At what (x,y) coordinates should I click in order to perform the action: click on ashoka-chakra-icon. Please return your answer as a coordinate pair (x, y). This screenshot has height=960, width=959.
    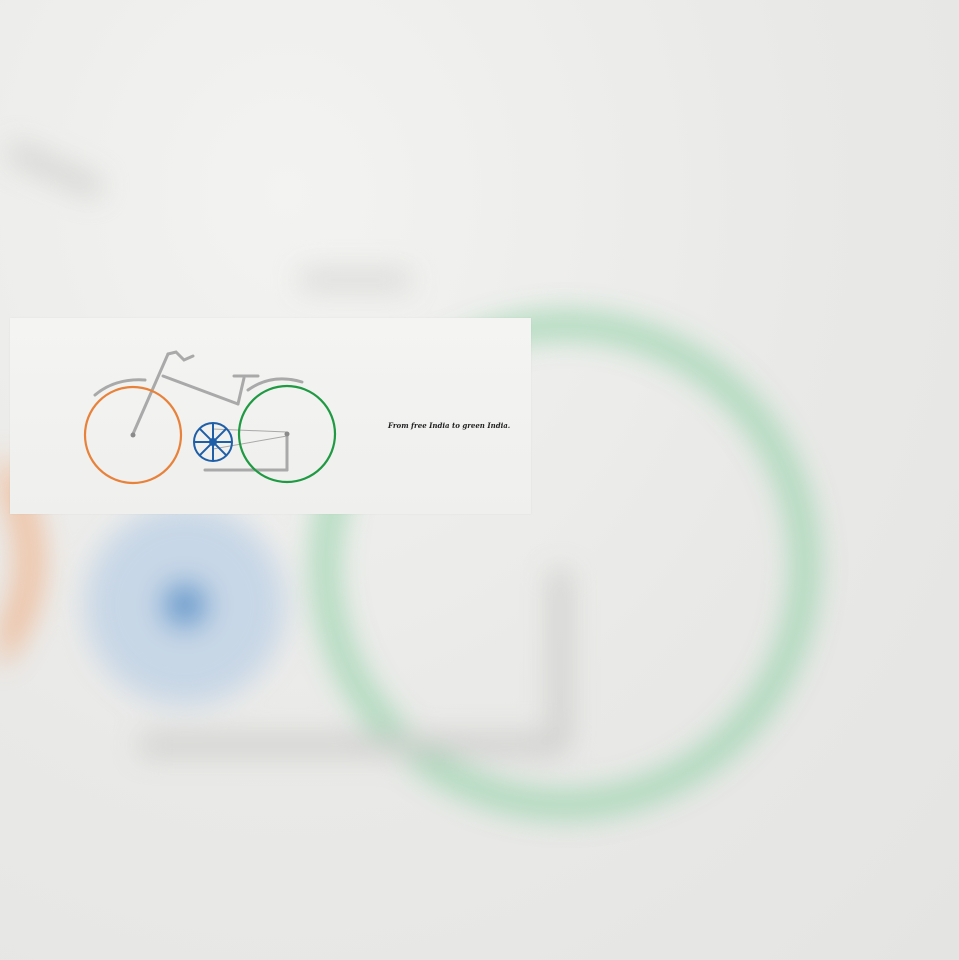
    Looking at the image, I should click on (213, 442).